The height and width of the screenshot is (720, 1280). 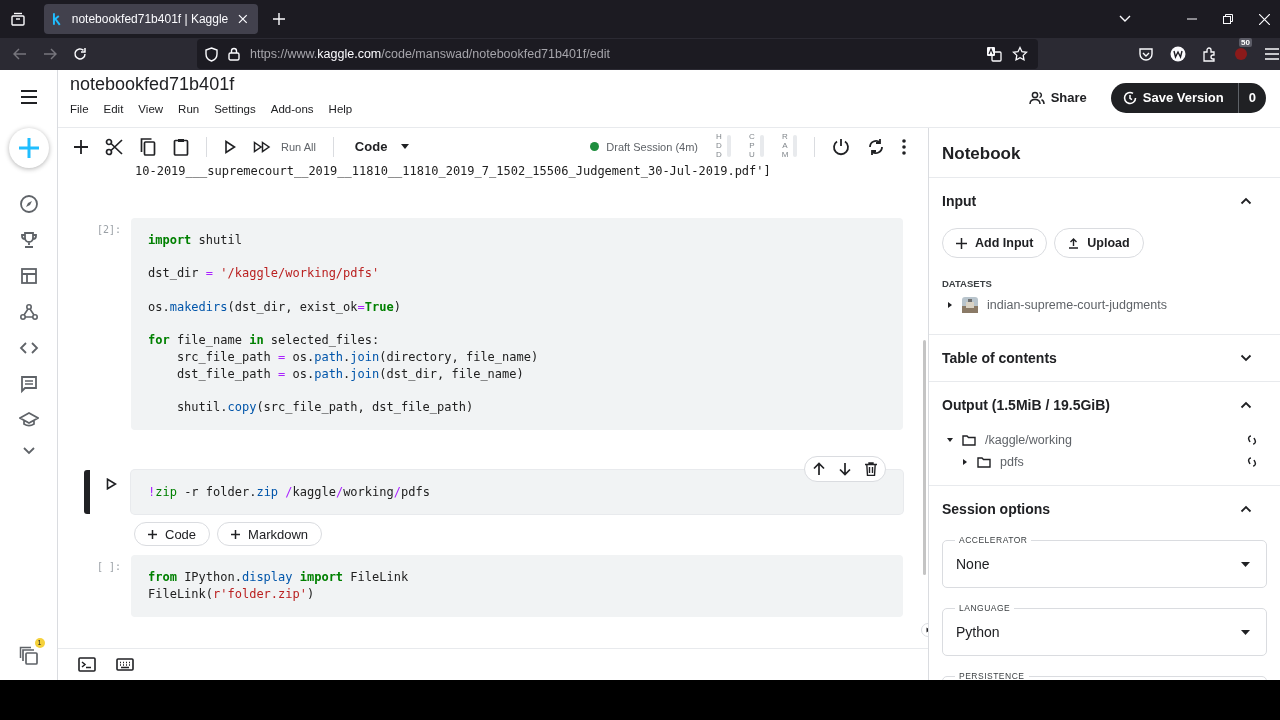 I want to click on comments-icon, so click(x=28, y=384).